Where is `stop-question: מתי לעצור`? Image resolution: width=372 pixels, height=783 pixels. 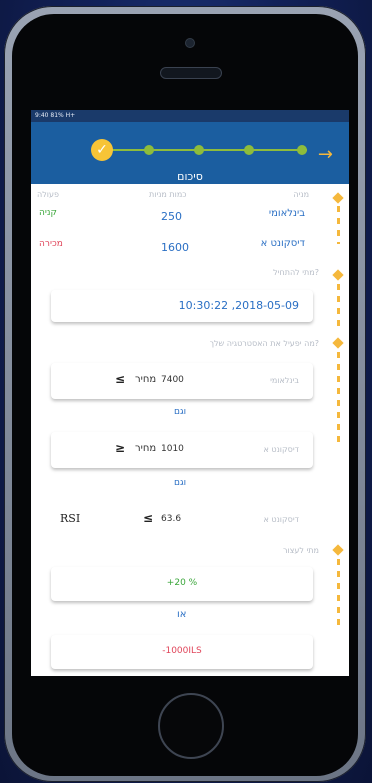 stop-question: מתי לעצור is located at coordinates (300, 550).